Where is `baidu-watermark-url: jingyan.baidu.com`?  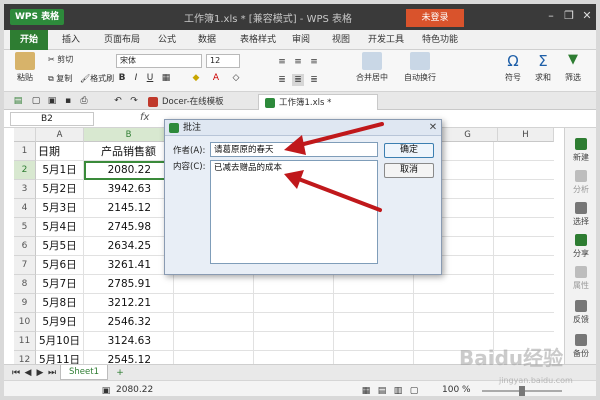
baidu-watermark-url: jingyan.baidu.com is located at coordinates (536, 380).